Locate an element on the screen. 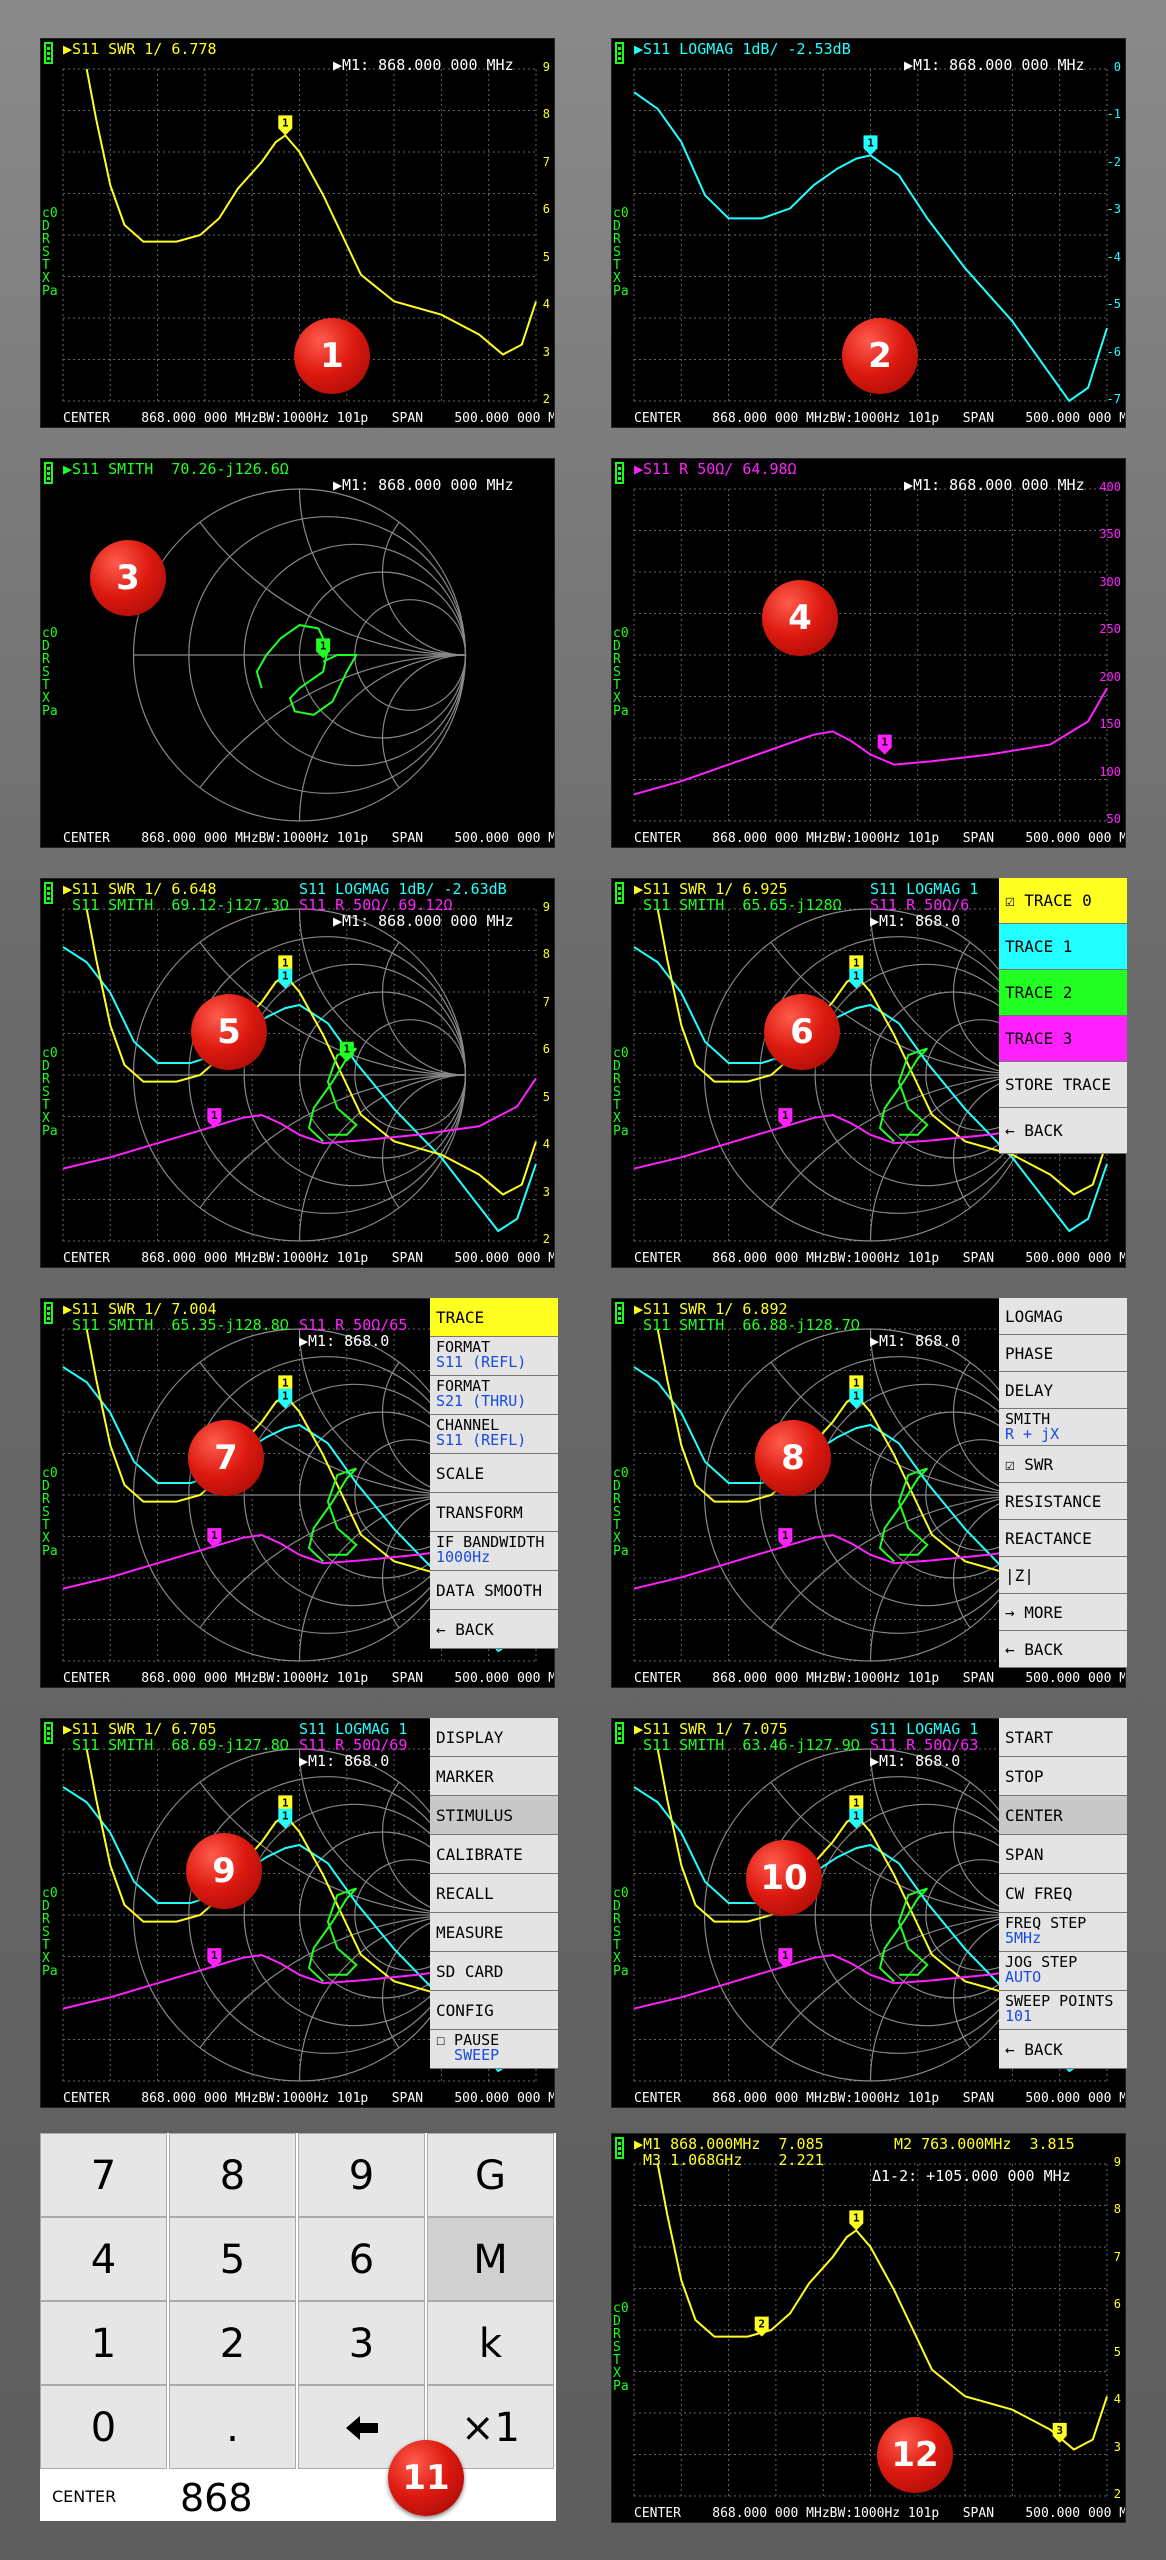  menu-item-reactance: REACTANCE is located at coordinates (1063, 1538).